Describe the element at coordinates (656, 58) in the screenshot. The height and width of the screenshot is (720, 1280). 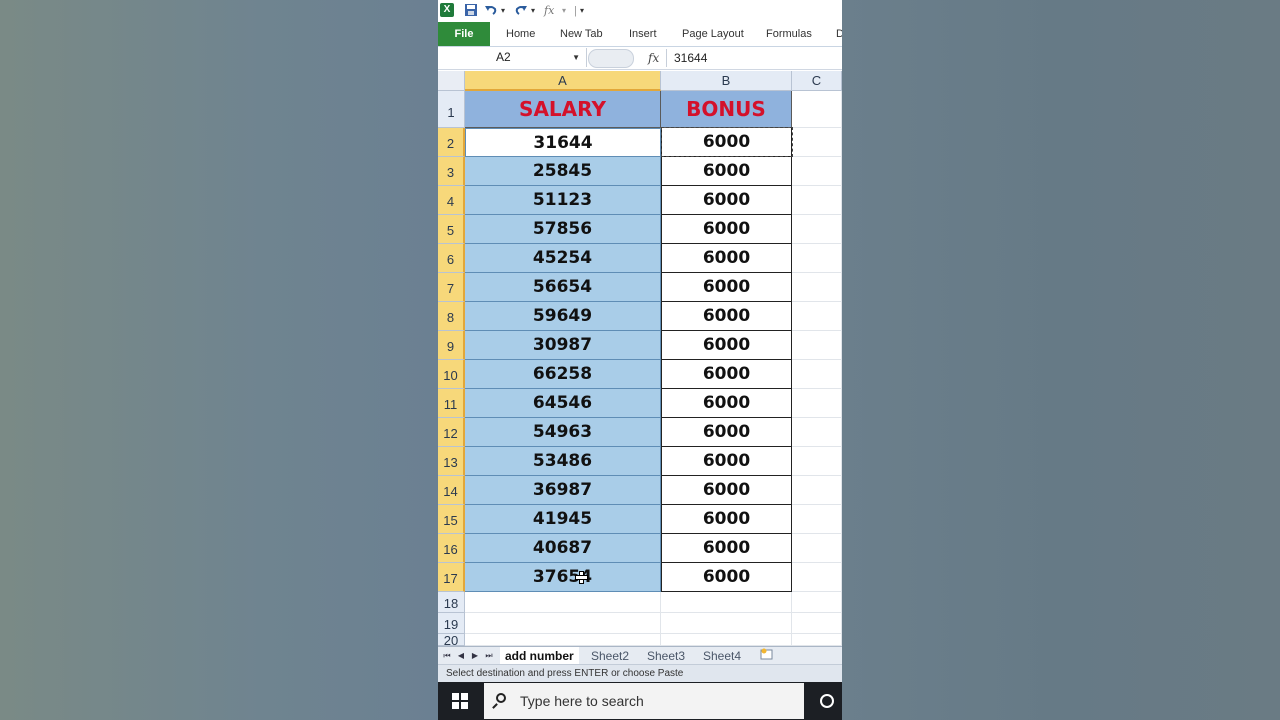
I see `fx-icon: fx` at that location.